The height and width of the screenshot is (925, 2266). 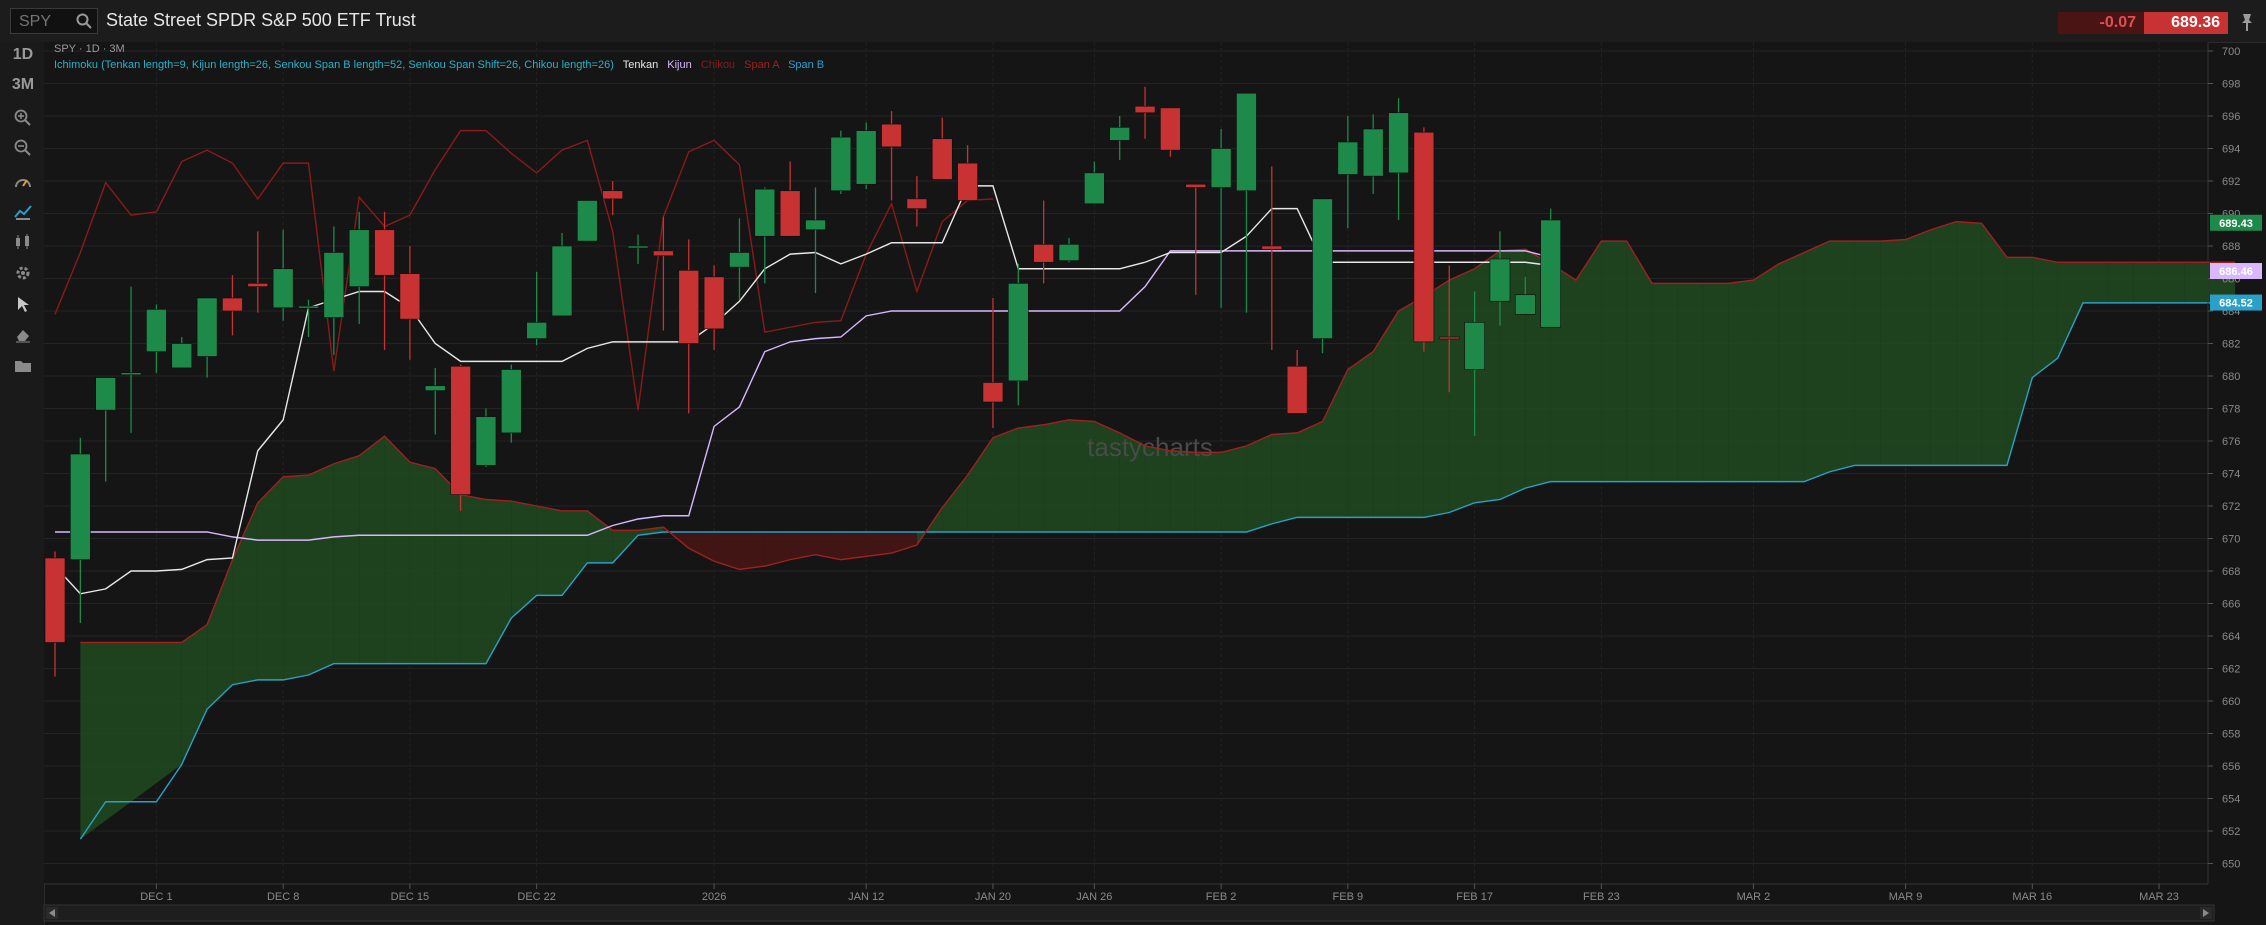 I want to click on time-tick-label: JAN 26, so click(x=1094, y=897).